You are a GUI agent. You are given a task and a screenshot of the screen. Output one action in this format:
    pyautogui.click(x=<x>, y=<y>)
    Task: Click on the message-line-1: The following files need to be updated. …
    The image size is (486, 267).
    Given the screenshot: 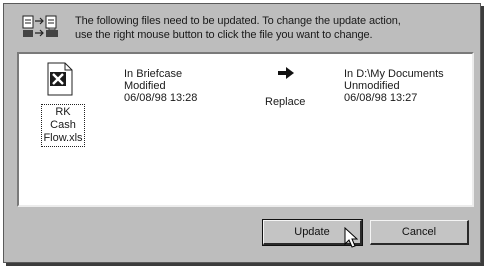 What is the action you would take?
    pyautogui.click(x=238, y=21)
    